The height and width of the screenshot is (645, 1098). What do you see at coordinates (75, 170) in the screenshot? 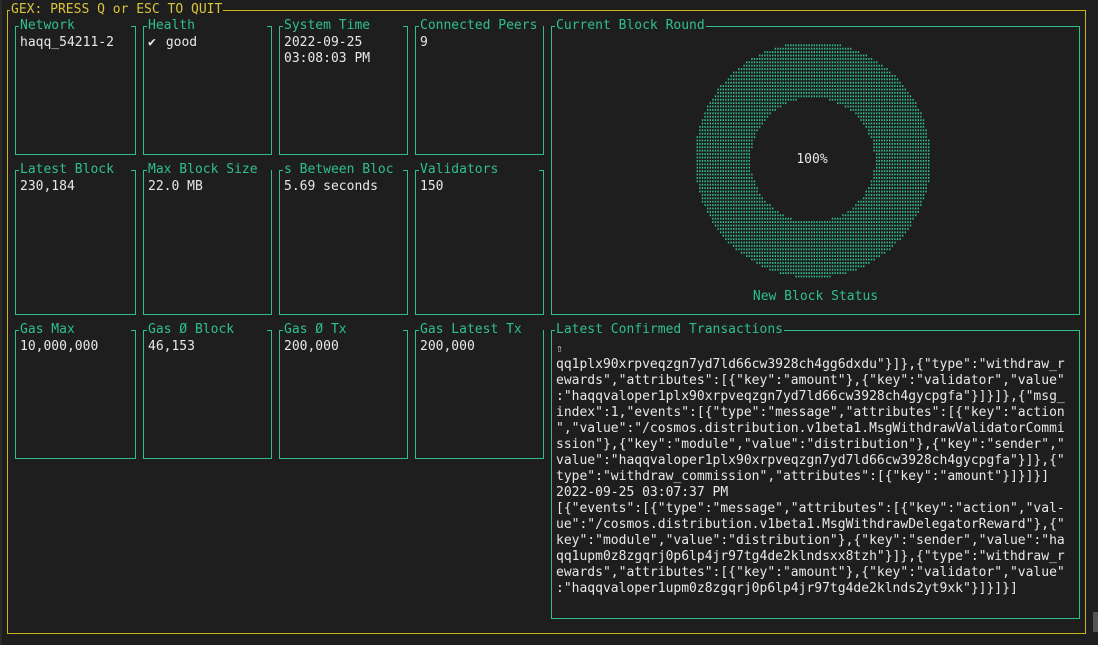
I see `latest-block-title: Latest Block` at bounding box center [75, 170].